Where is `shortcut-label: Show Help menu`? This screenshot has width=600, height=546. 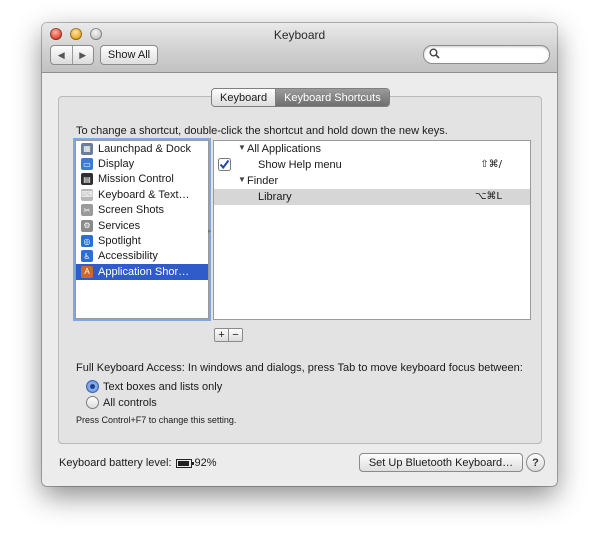 shortcut-label: Show Help menu is located at coordinates (300, 165).